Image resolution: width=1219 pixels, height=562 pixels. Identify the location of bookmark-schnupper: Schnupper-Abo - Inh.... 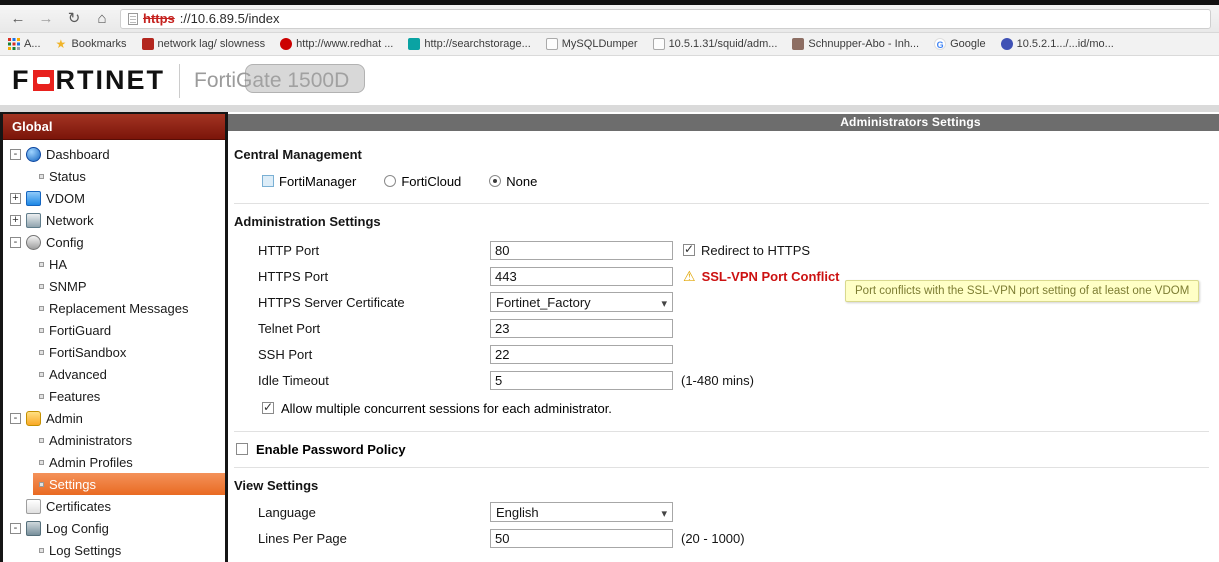
(855, 44).